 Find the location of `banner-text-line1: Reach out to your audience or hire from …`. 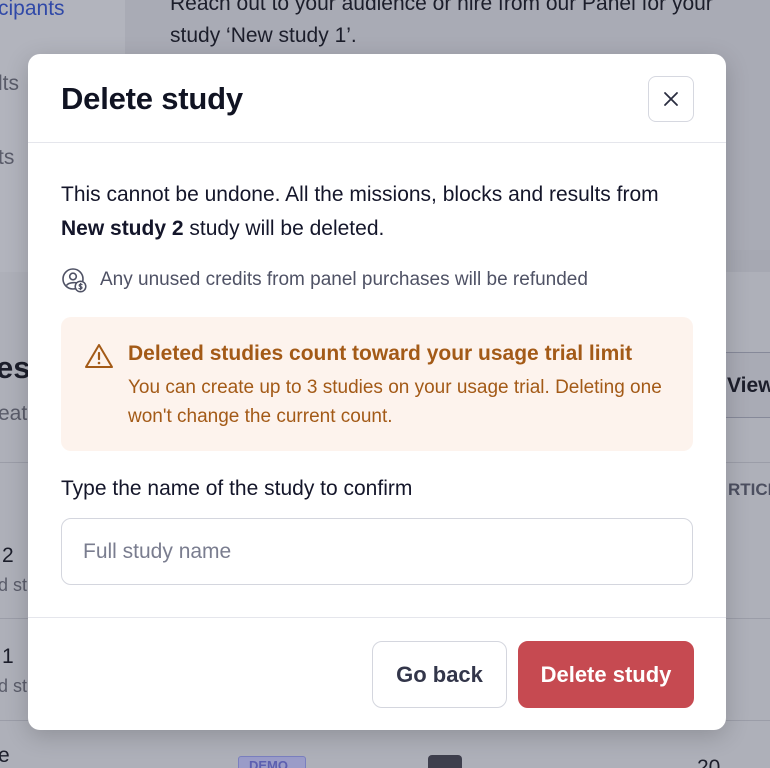

banner-text-line1: Reach out to your audience or hire from … is located at coordinates (441, 7).